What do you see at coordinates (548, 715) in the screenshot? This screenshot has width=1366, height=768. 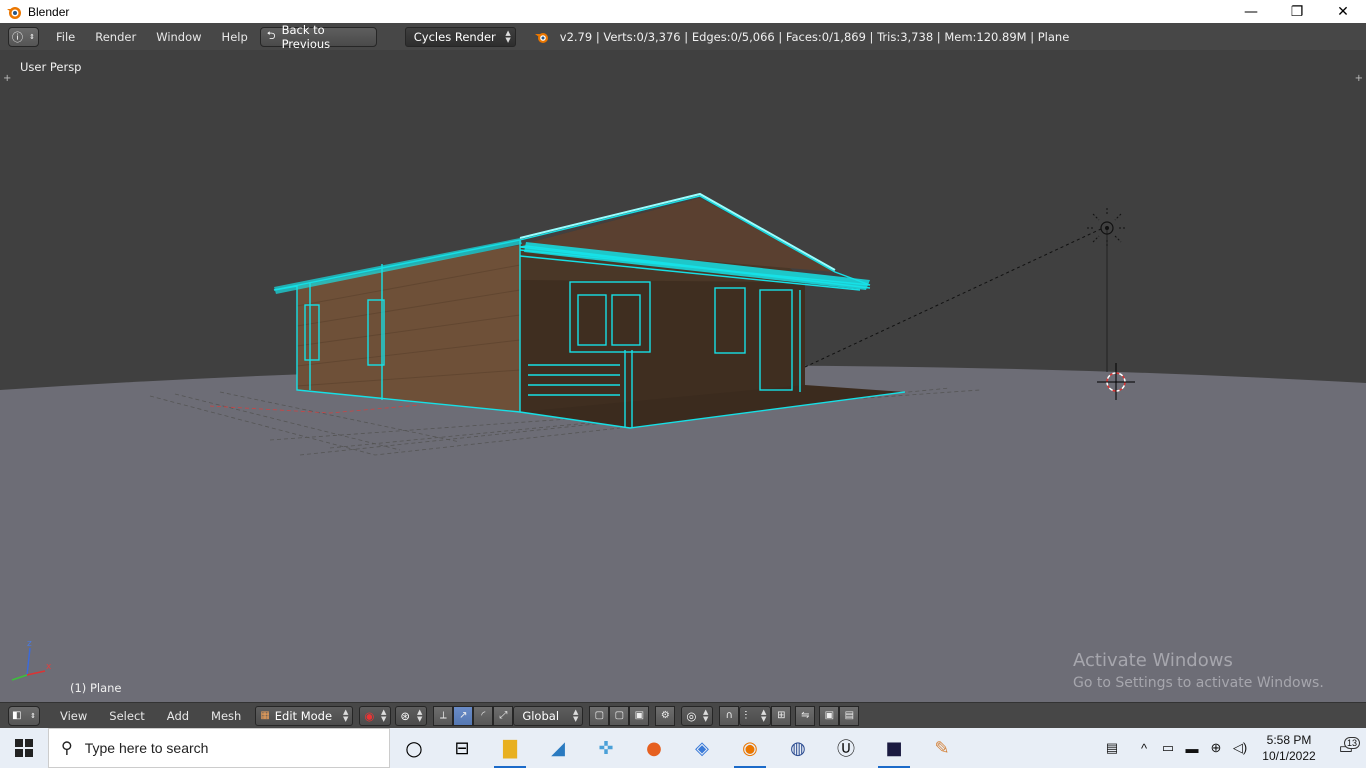 I see `transform-orientation-select: Global ▲ ▼` at bounding box center [548, 715].